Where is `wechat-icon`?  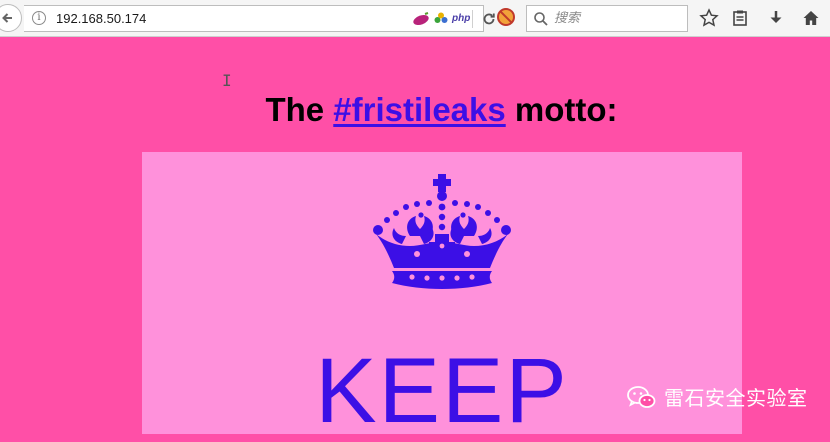
wechat-icon is located at coordinates (641, 397).